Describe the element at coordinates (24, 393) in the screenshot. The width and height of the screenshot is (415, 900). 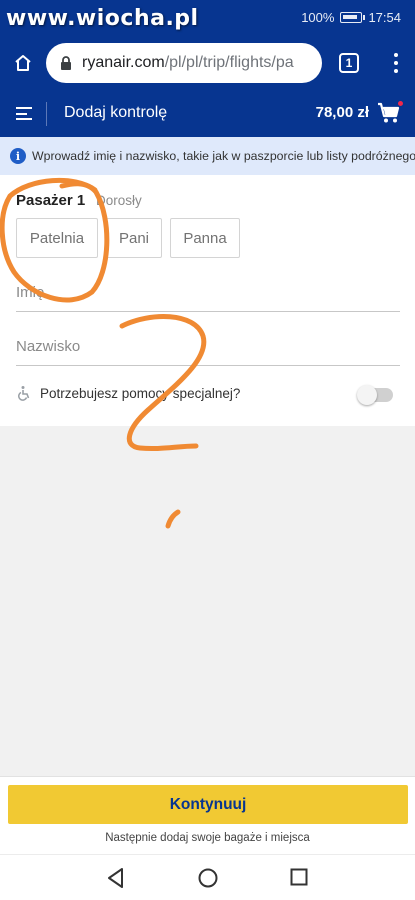
I see `wheelchair-icon` at that location.